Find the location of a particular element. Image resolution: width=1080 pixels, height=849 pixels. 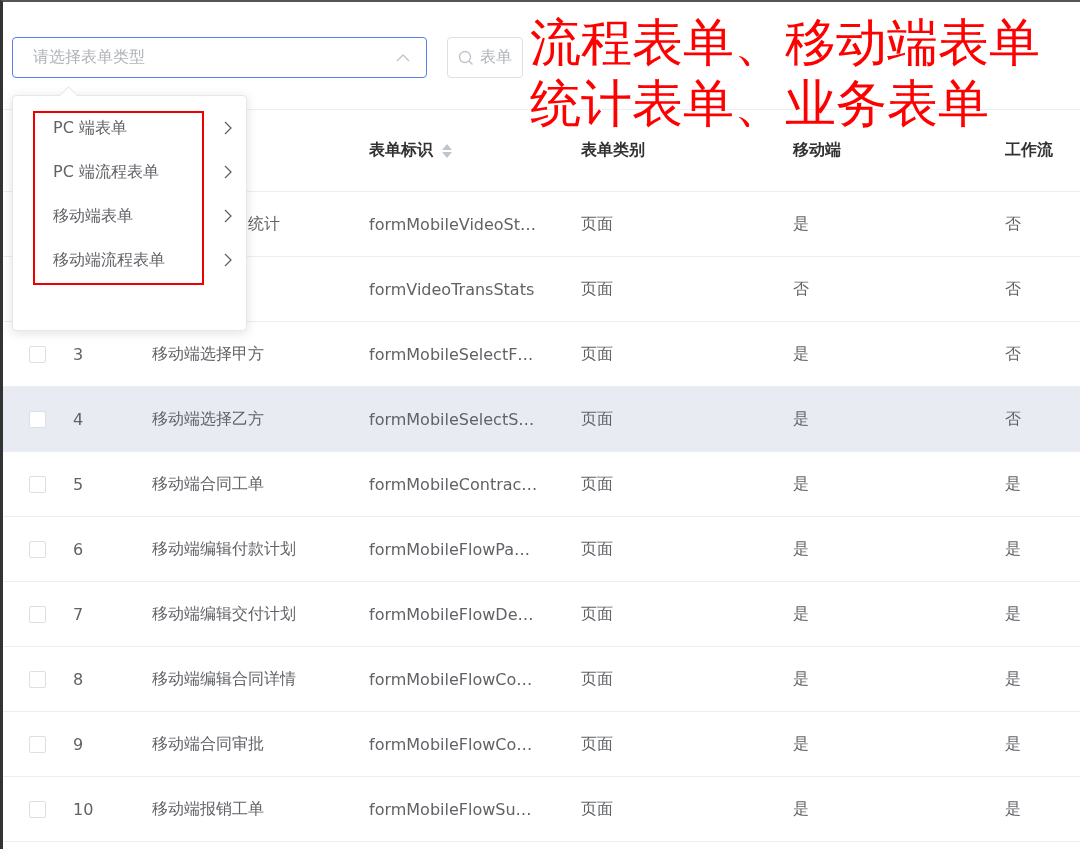

row-number: 10 is located at coordinates (83, 809).